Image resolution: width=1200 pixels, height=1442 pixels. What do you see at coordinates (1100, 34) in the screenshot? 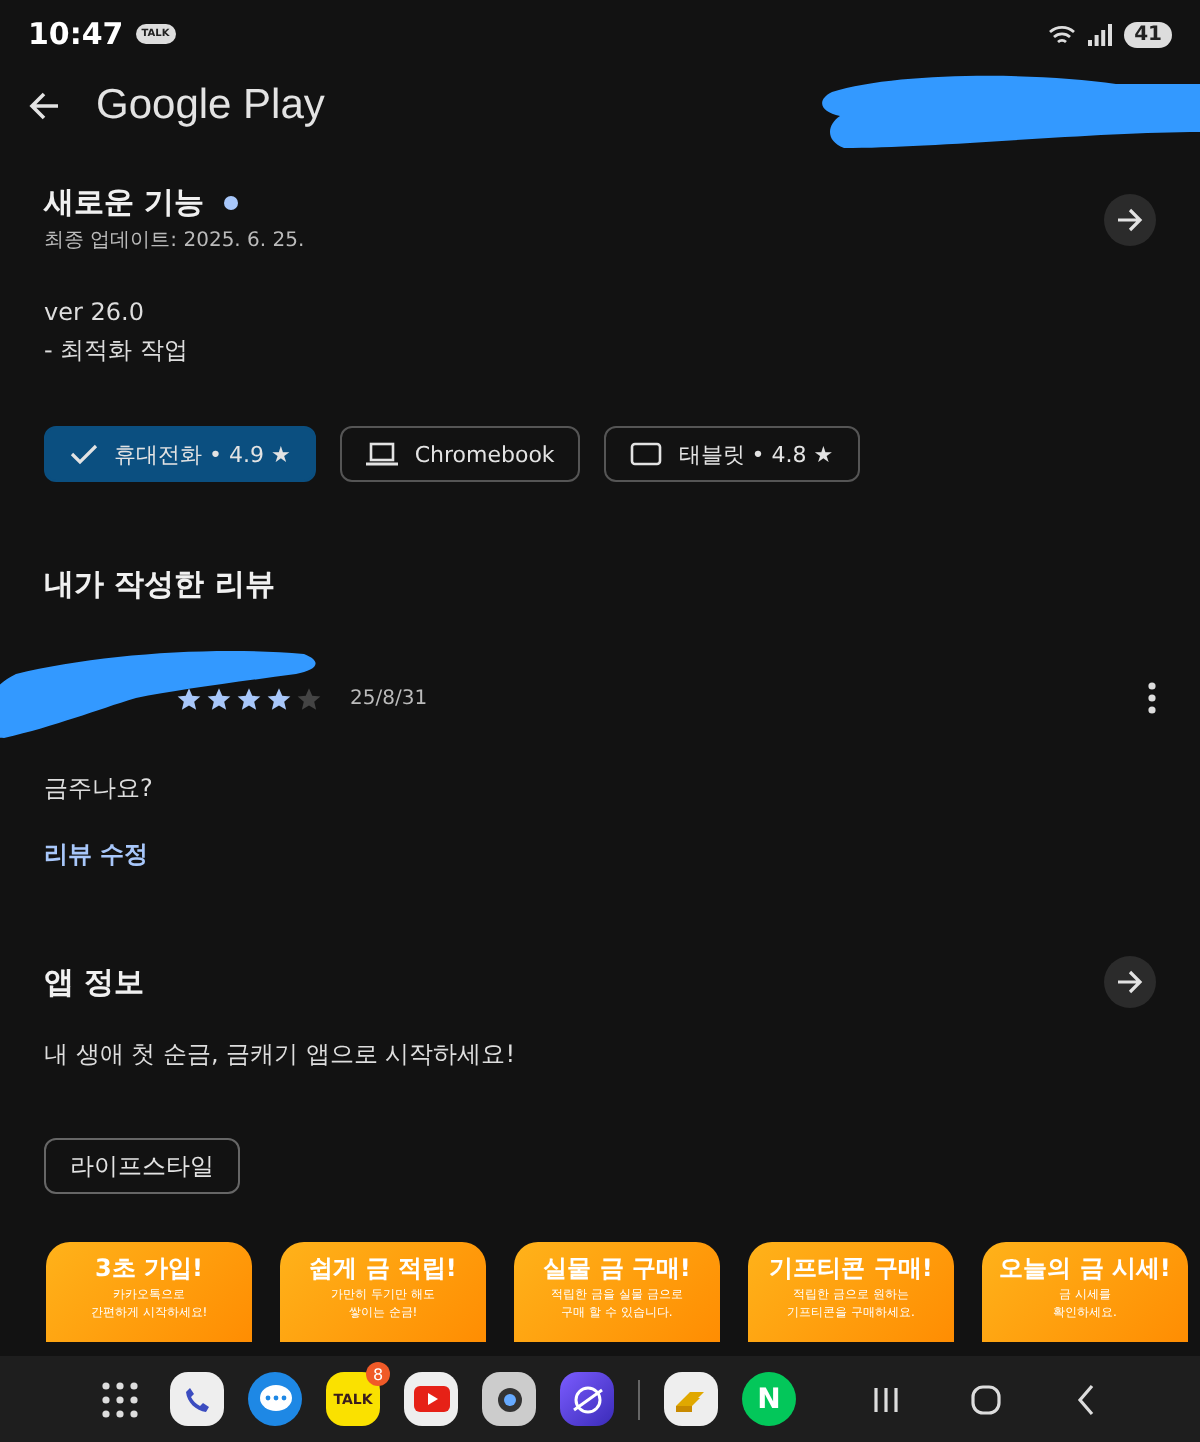
I see `signal-icon` at bounding box center [1100, 34].